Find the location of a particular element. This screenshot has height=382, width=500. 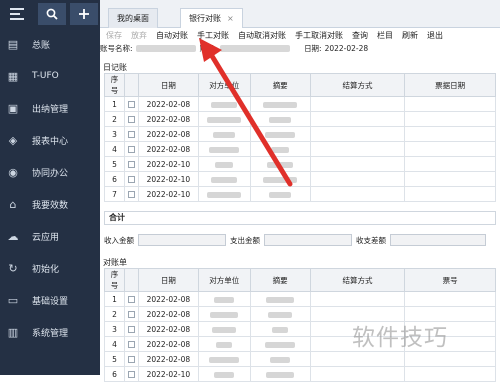

initialize-icon: ↻ is located at coordinates (13, 268).